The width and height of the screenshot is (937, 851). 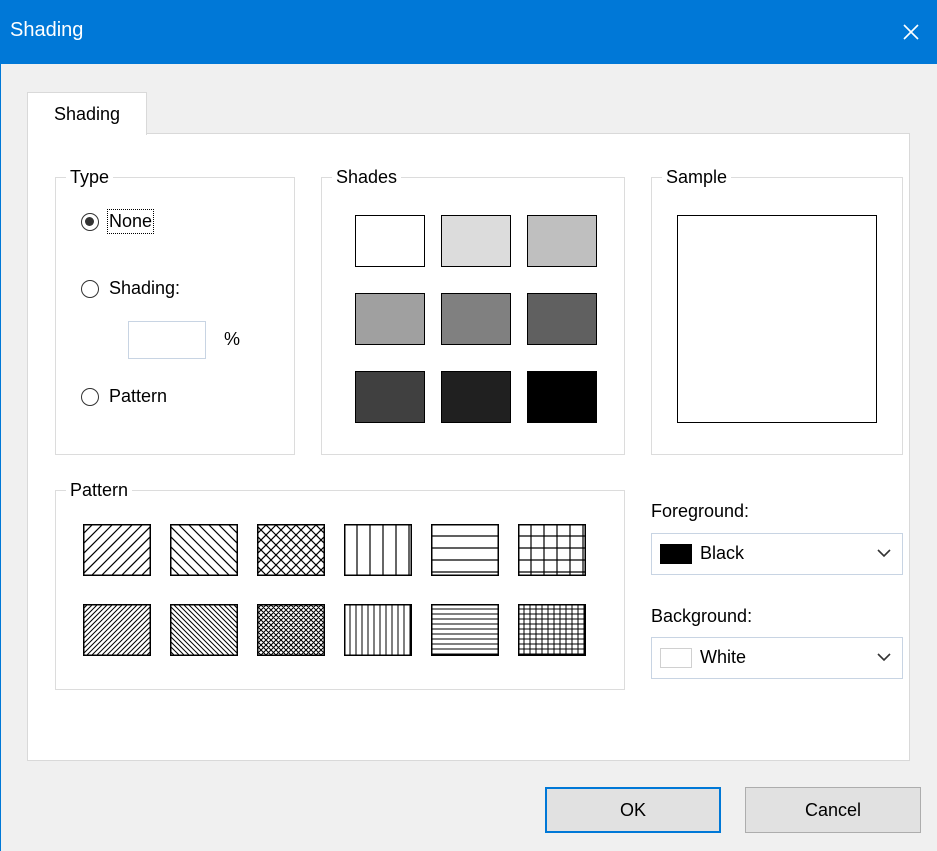 What do you see at coordinates (90, 288) in the screenshot?
I see `radio-shading-indicator` at bounding box center [90, 288].